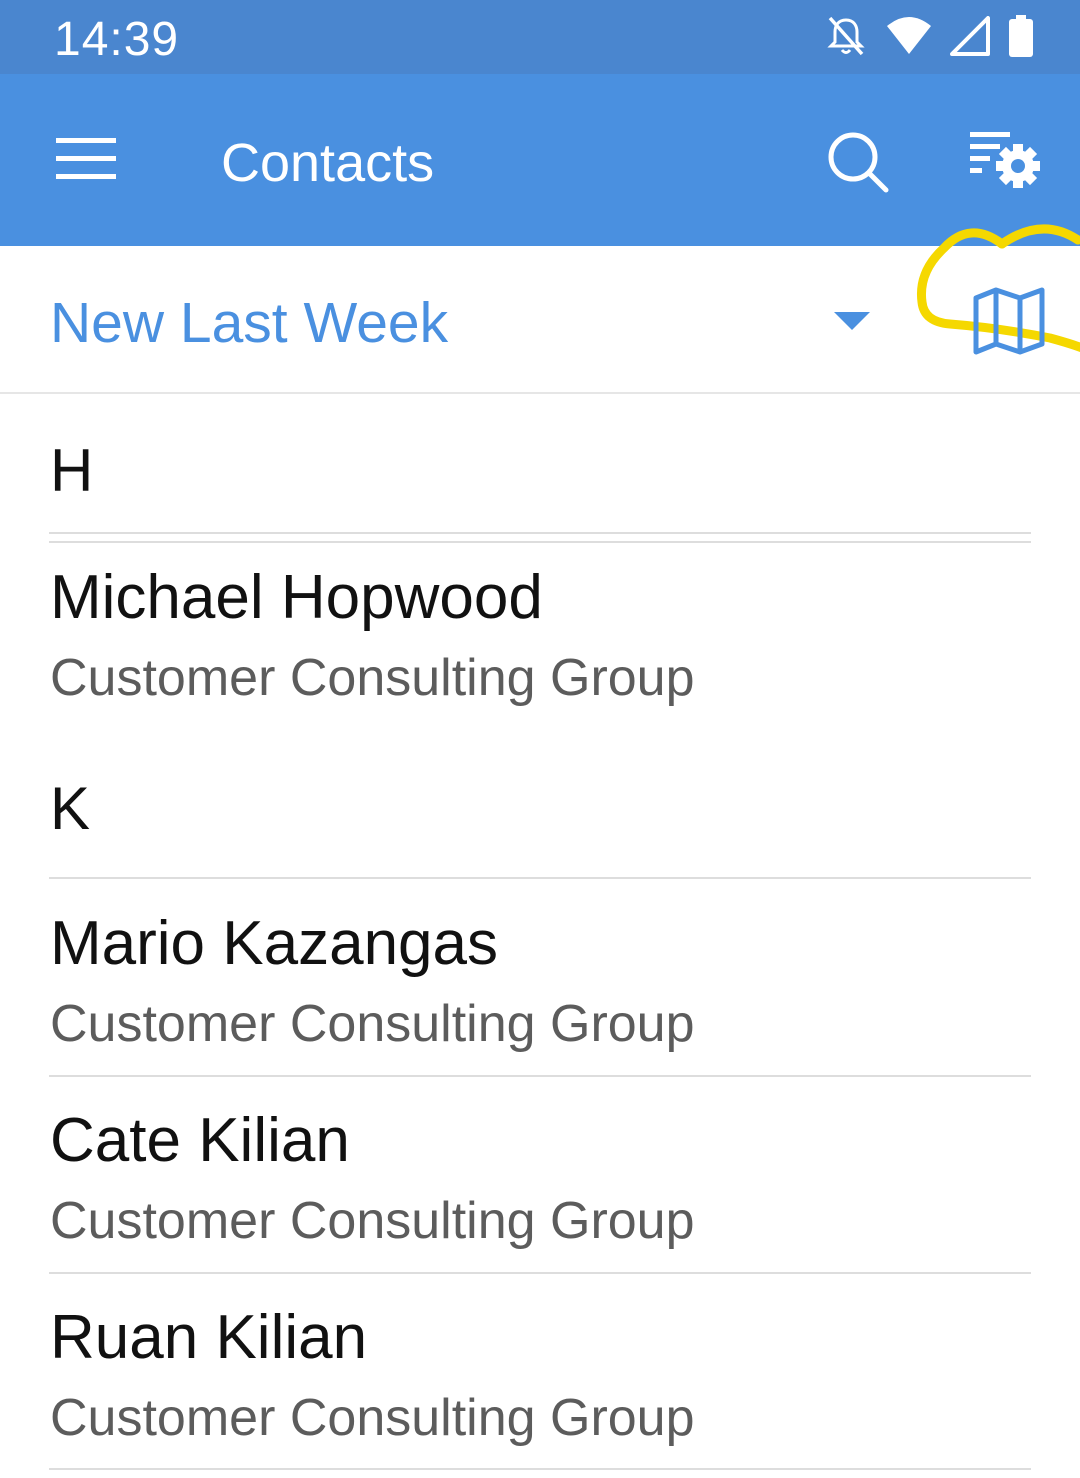  What do you see at coordinates (858, 162) in the screenshot?
I see `search-icon` at bounding box center [858, 162].